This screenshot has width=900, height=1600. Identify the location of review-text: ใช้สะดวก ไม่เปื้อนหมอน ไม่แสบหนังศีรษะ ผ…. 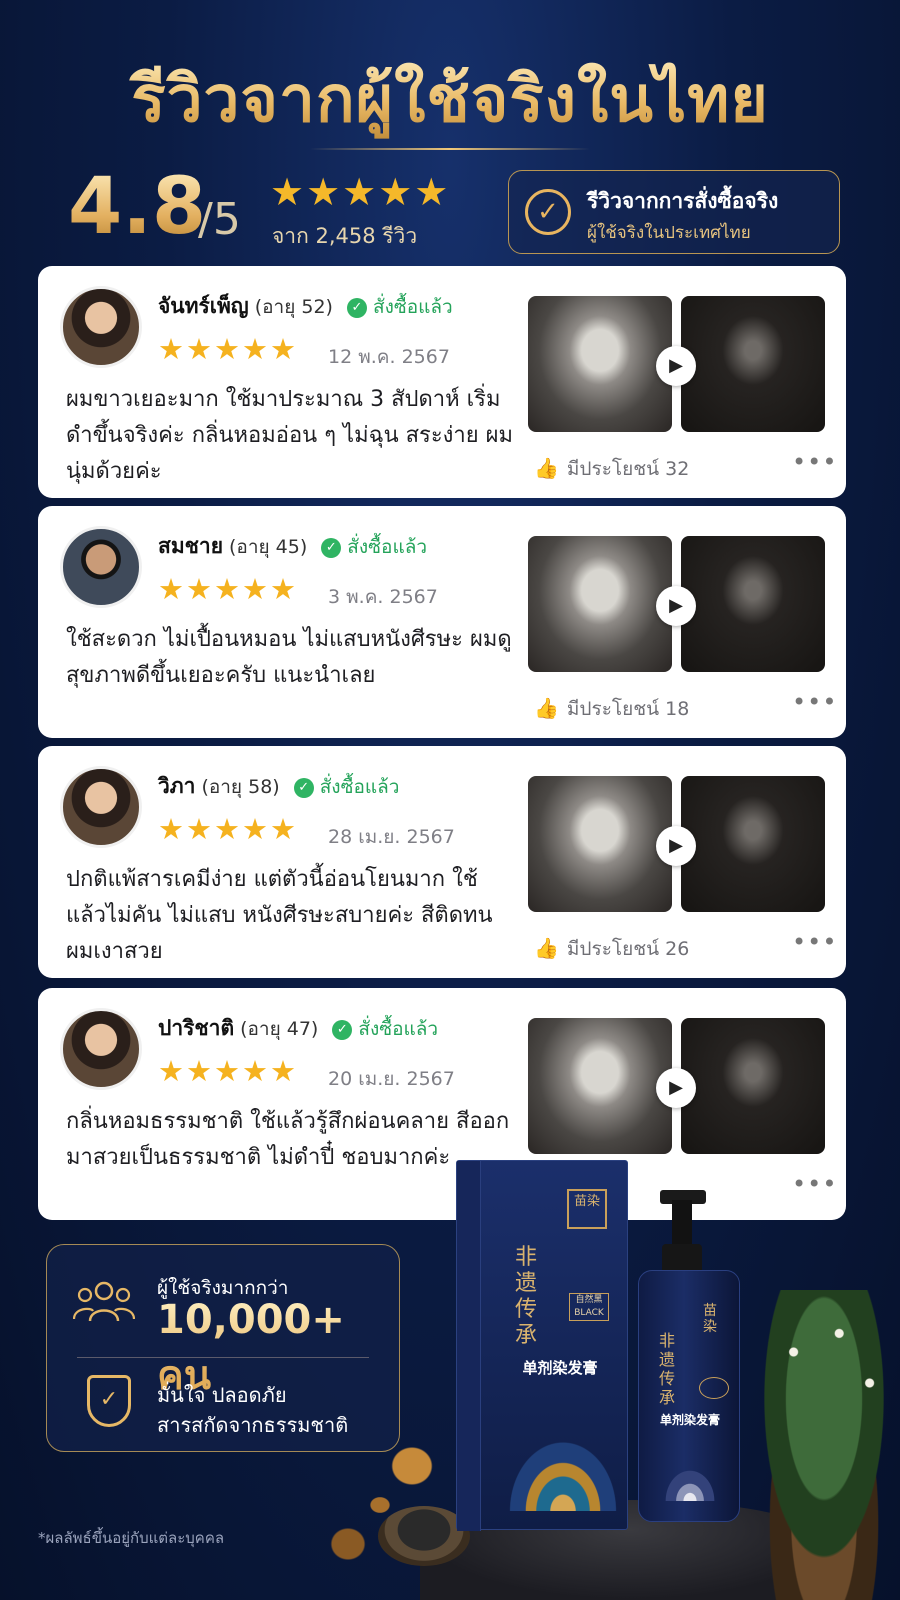
(289, 657).